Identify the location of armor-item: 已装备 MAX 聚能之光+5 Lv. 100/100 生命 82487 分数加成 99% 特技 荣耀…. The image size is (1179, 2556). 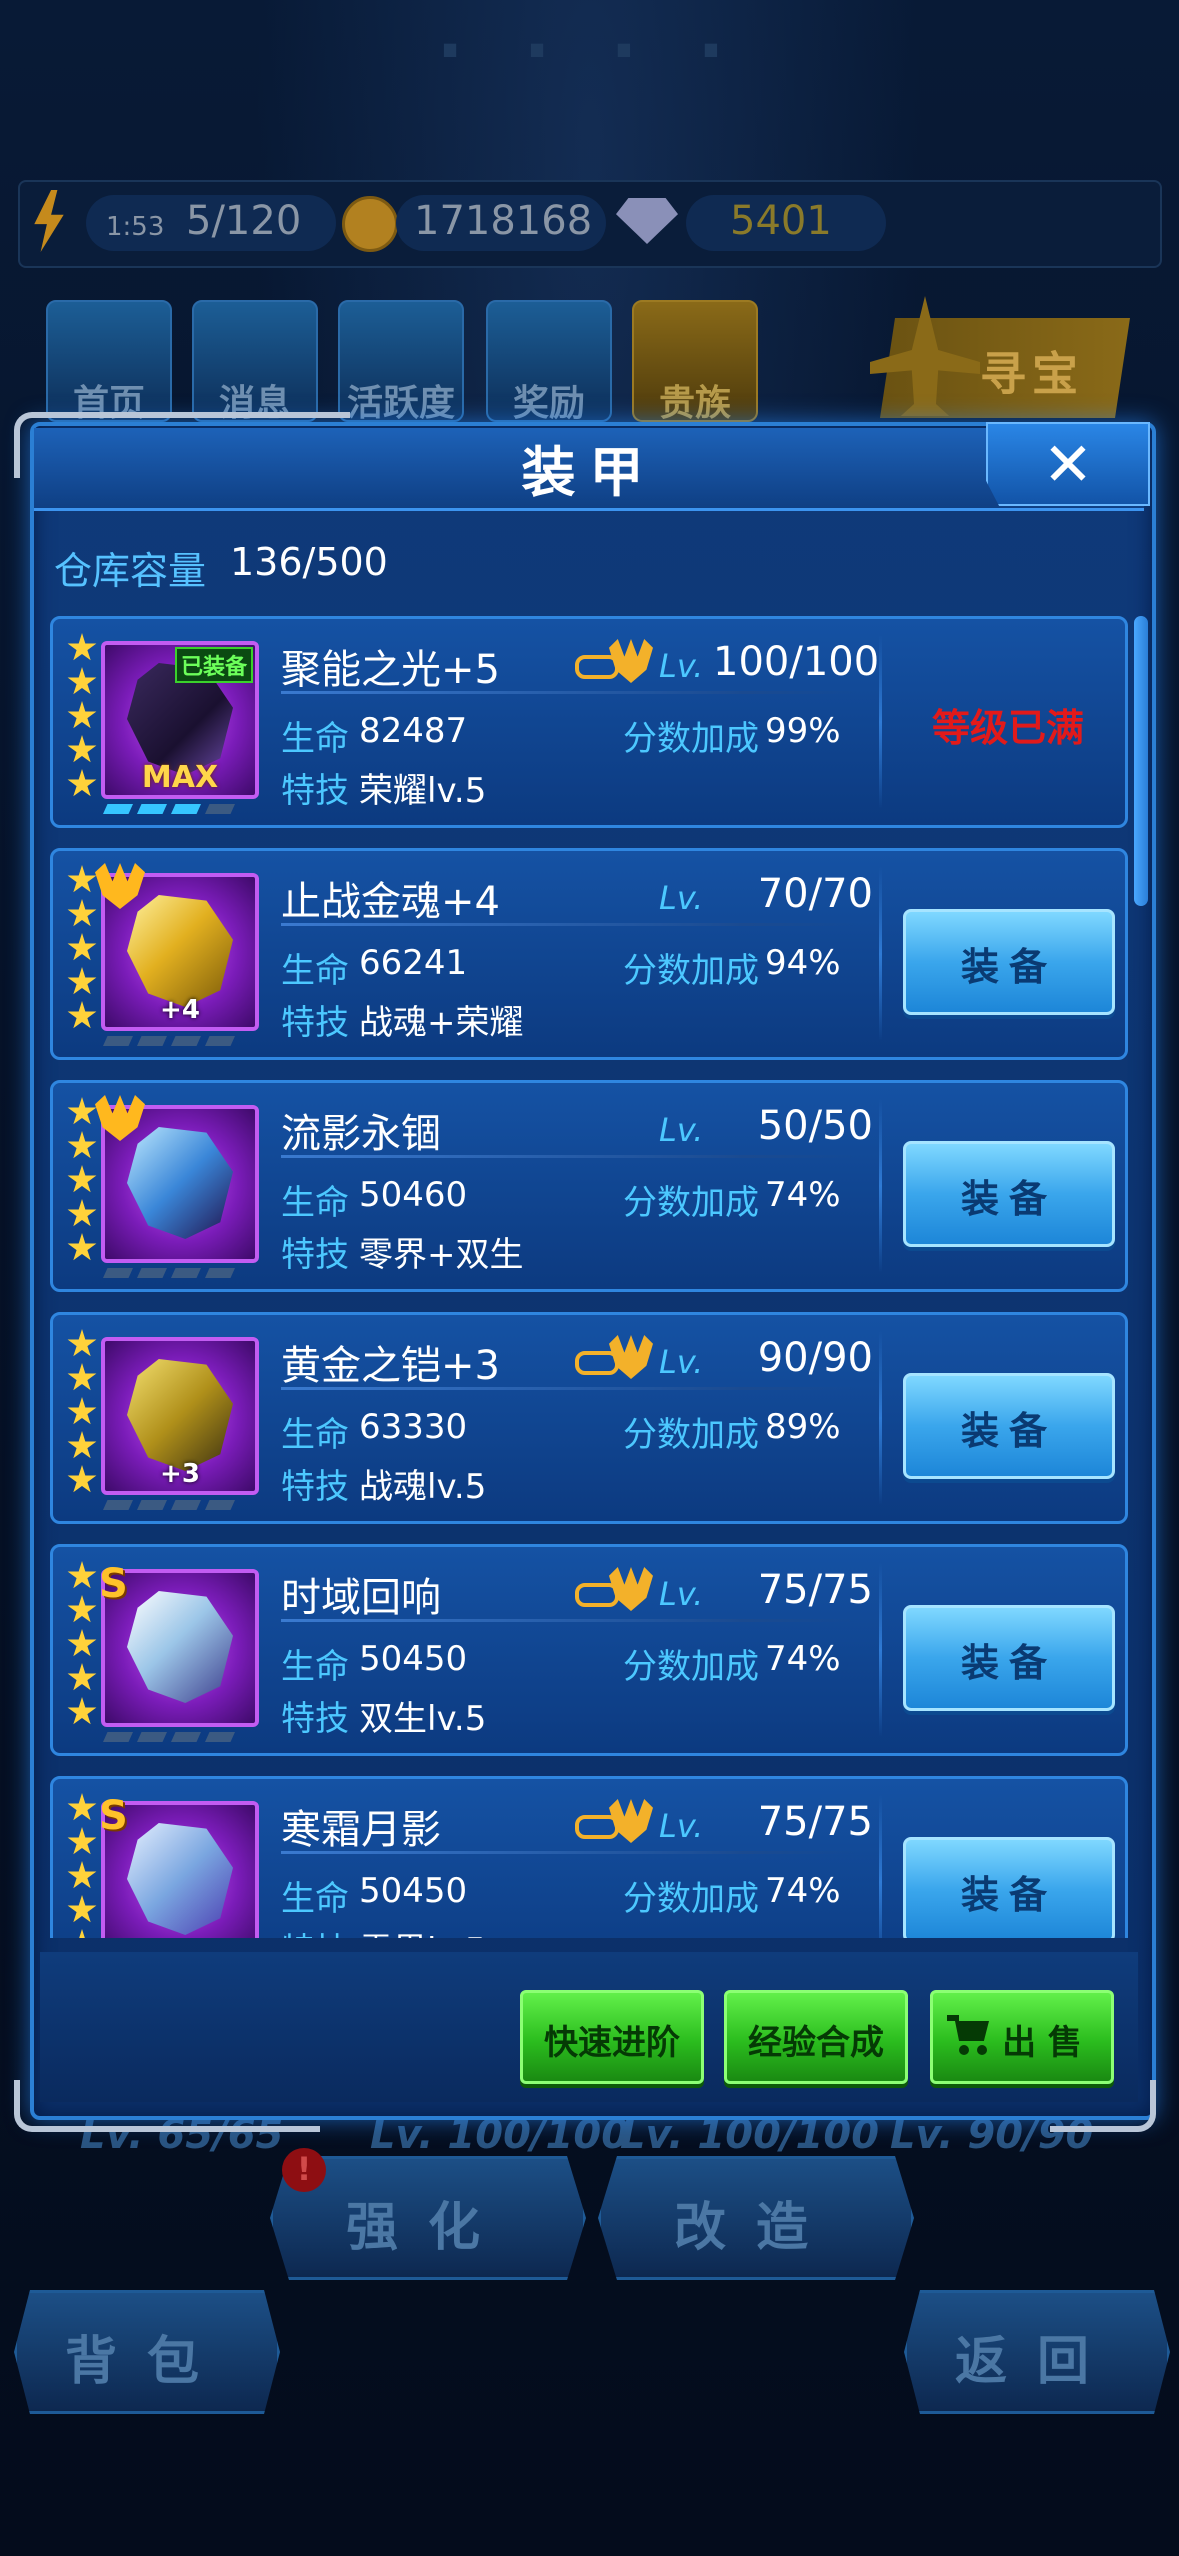
(589, 722).